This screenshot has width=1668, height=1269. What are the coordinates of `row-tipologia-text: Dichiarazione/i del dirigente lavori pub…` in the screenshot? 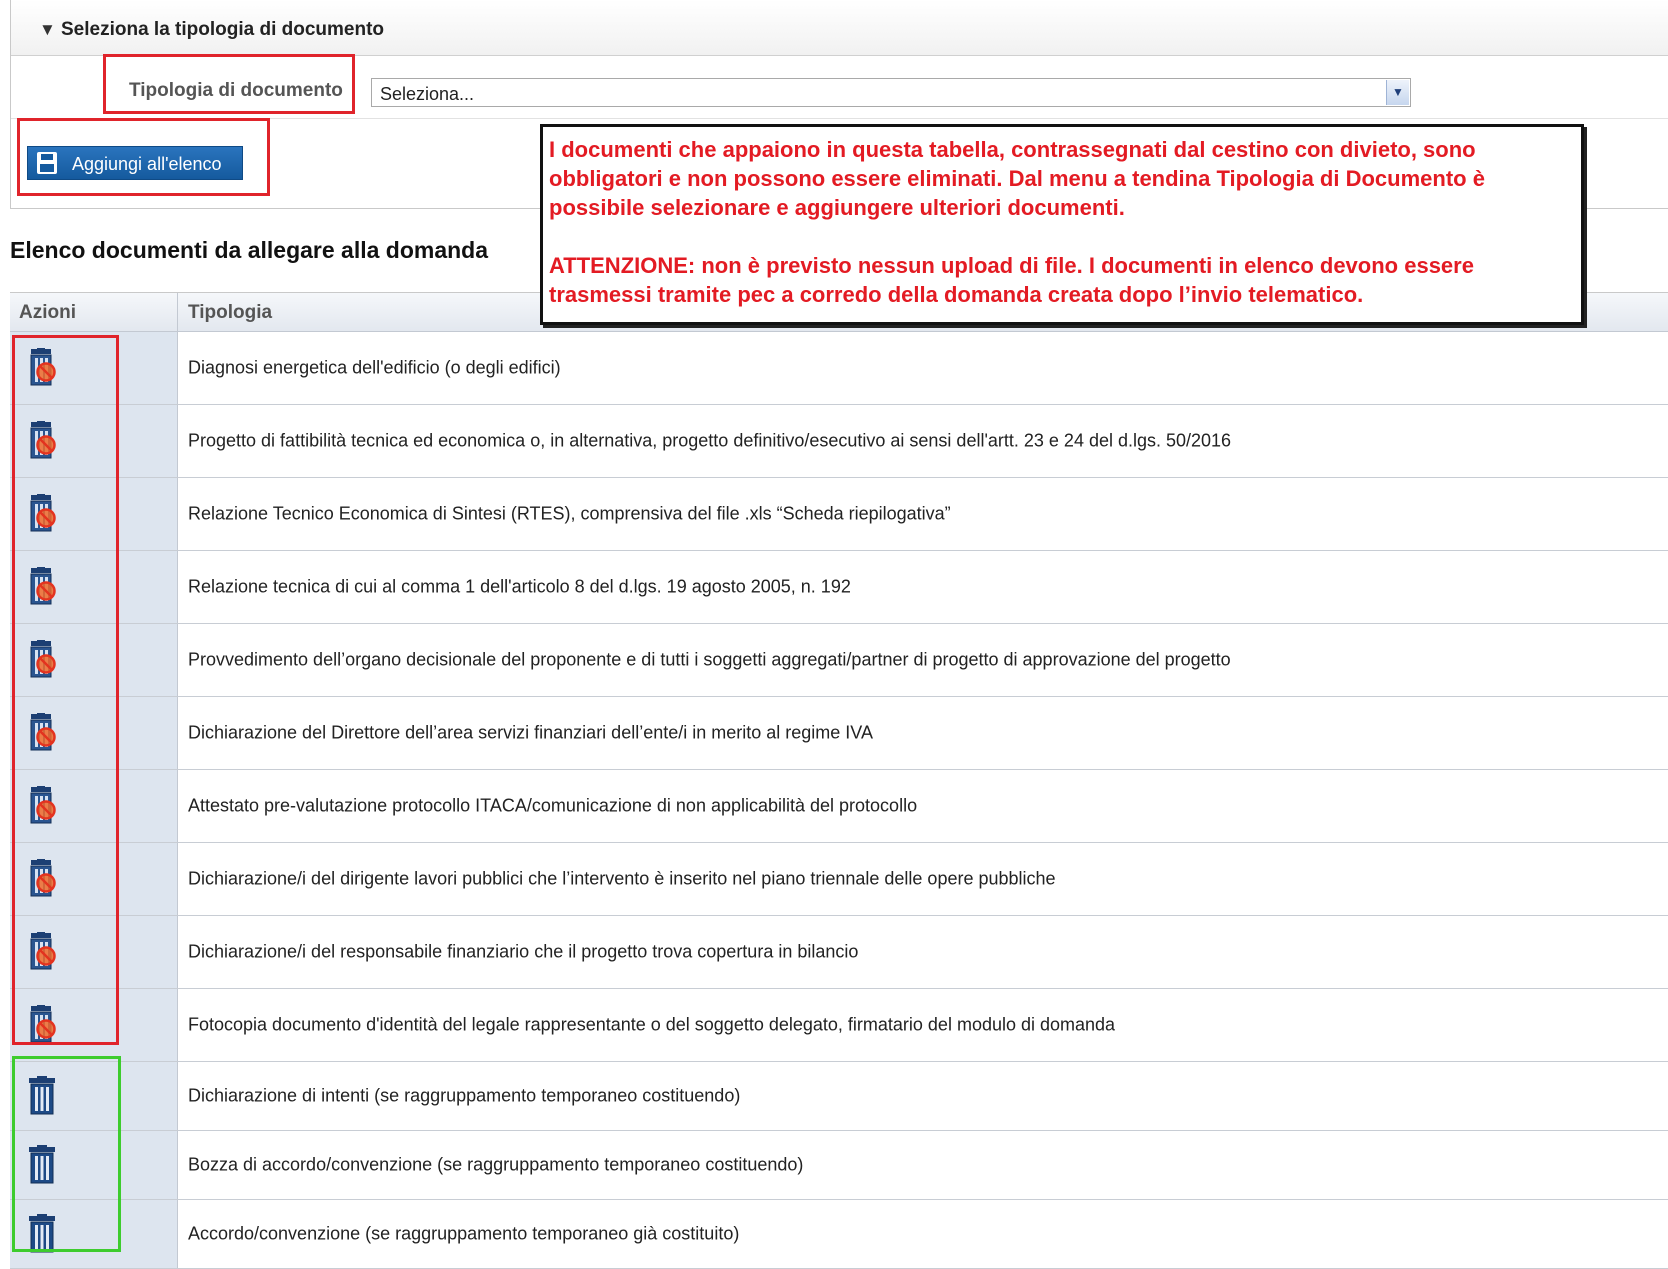 It's located at (622, 878).